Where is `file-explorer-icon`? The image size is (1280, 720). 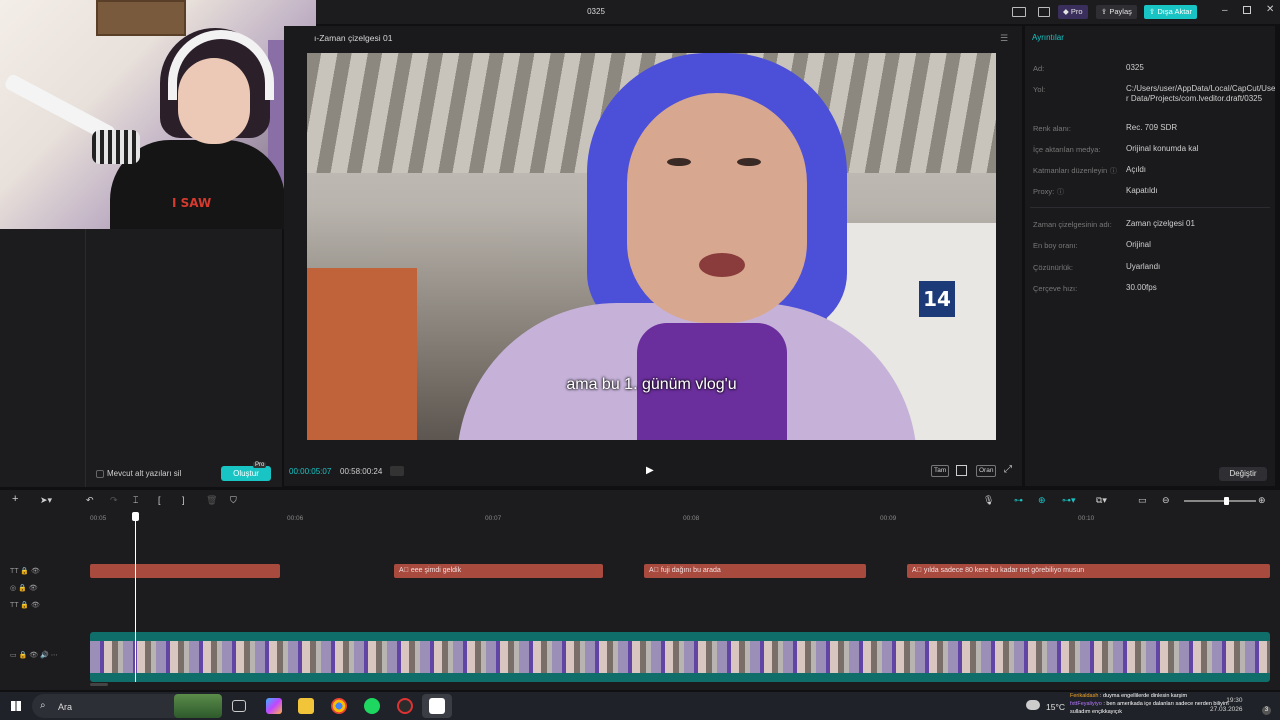 file-explorer-icon is located at coordinates (306, 706).